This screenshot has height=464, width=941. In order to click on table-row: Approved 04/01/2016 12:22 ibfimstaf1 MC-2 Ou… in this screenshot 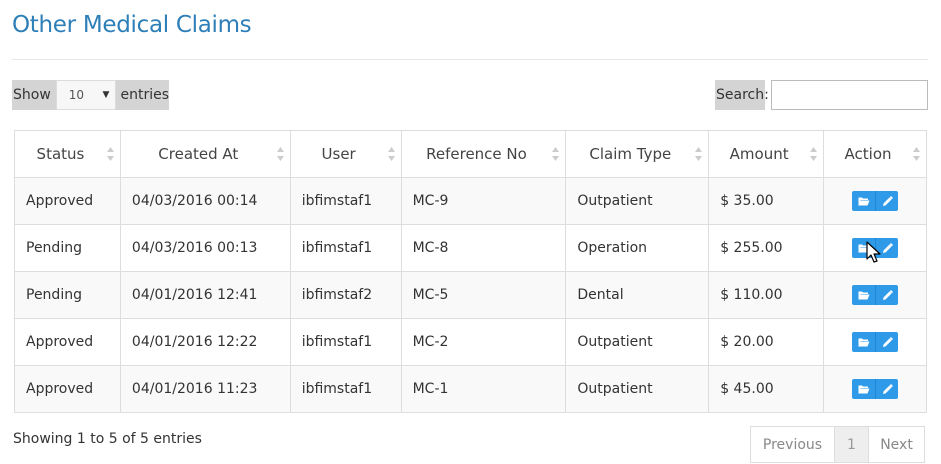, I will do `click(470, 342)`.